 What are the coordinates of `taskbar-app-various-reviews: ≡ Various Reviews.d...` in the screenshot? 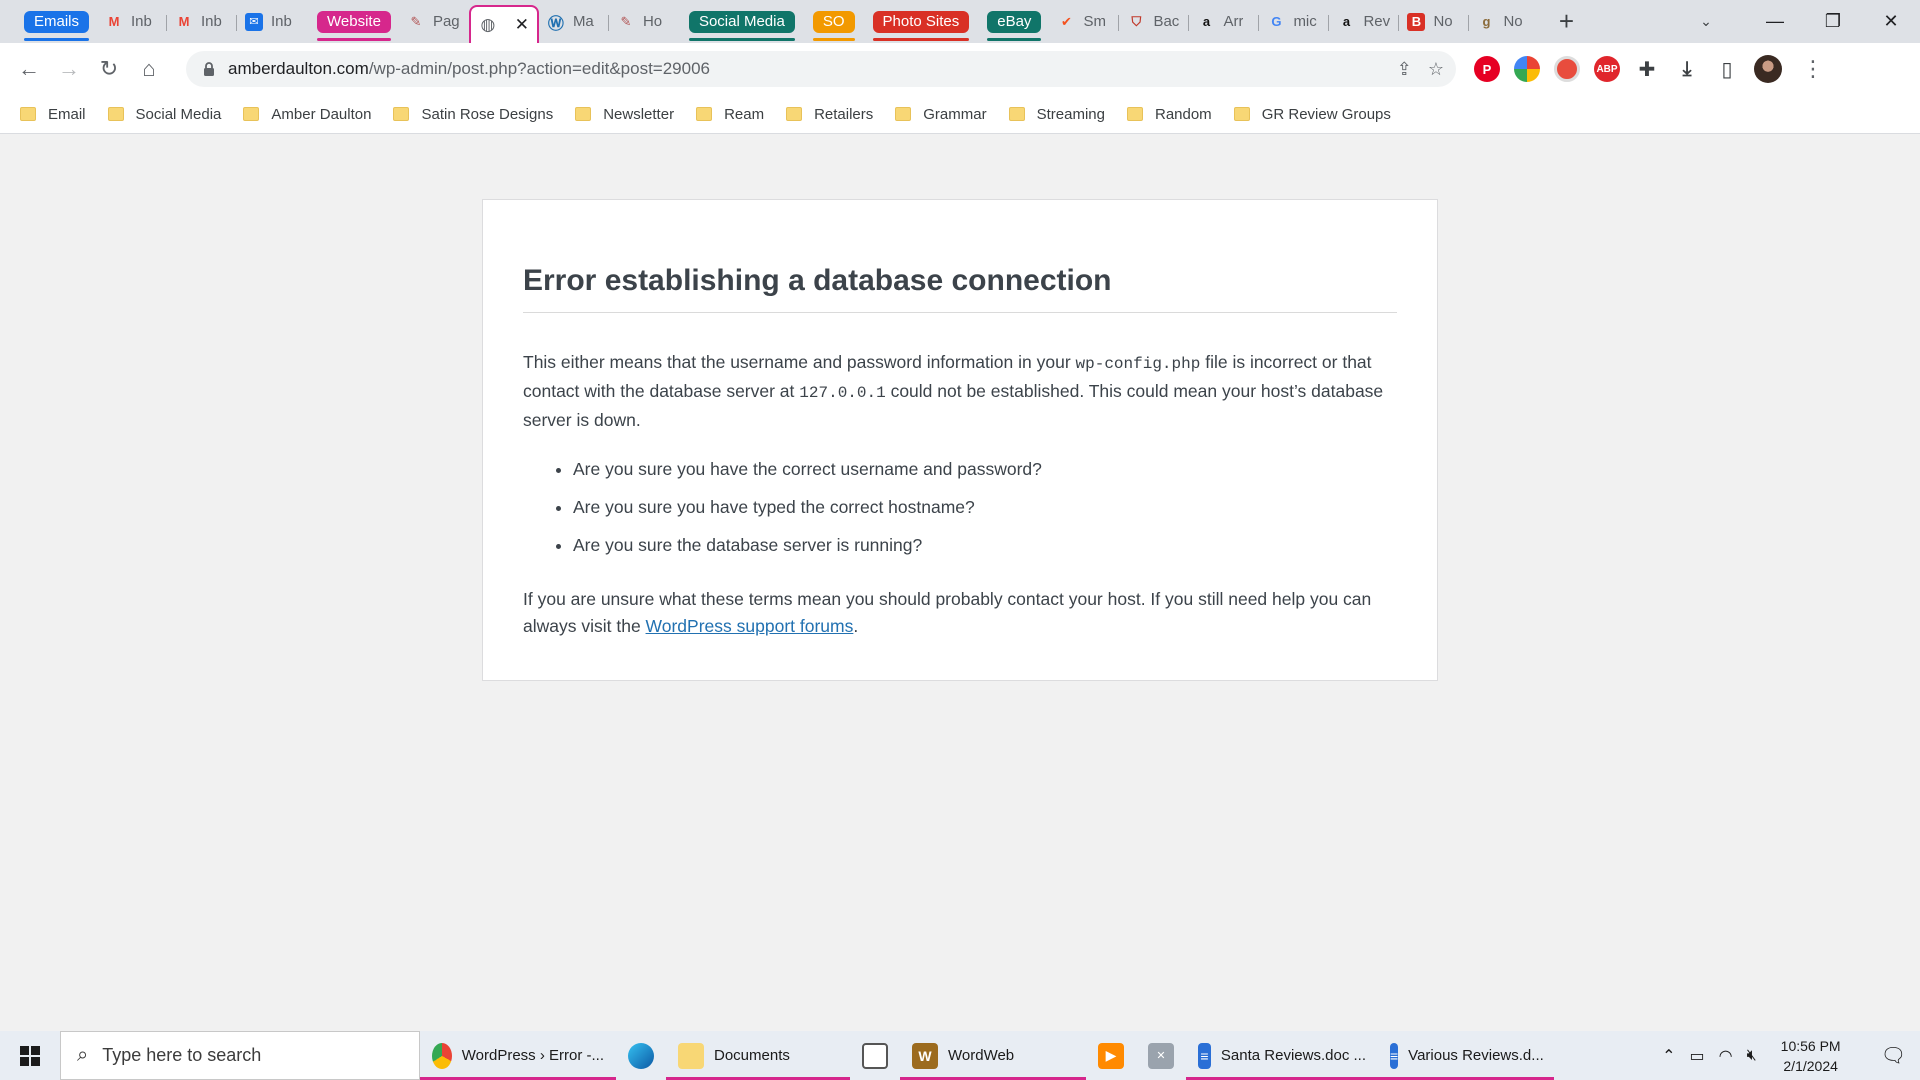 It's located at (1466, 1055).